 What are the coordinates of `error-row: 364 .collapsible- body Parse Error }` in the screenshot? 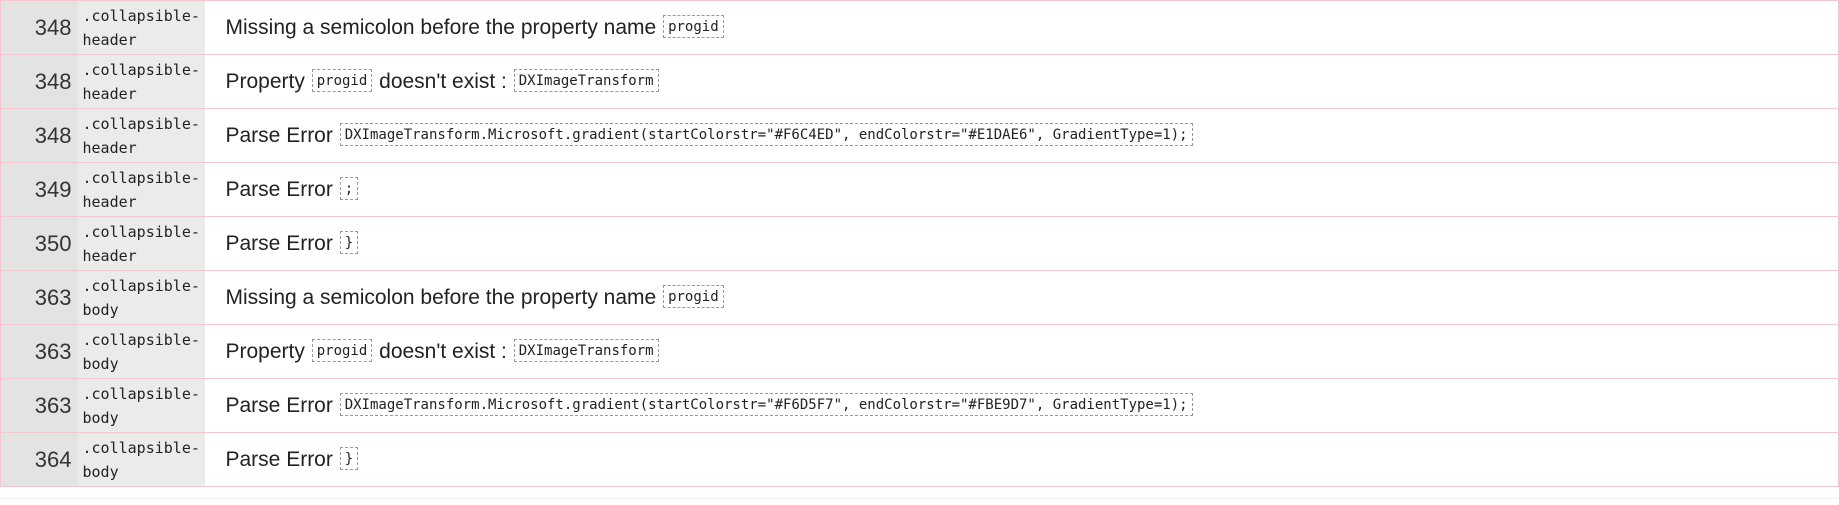 It's located at (919, 459).